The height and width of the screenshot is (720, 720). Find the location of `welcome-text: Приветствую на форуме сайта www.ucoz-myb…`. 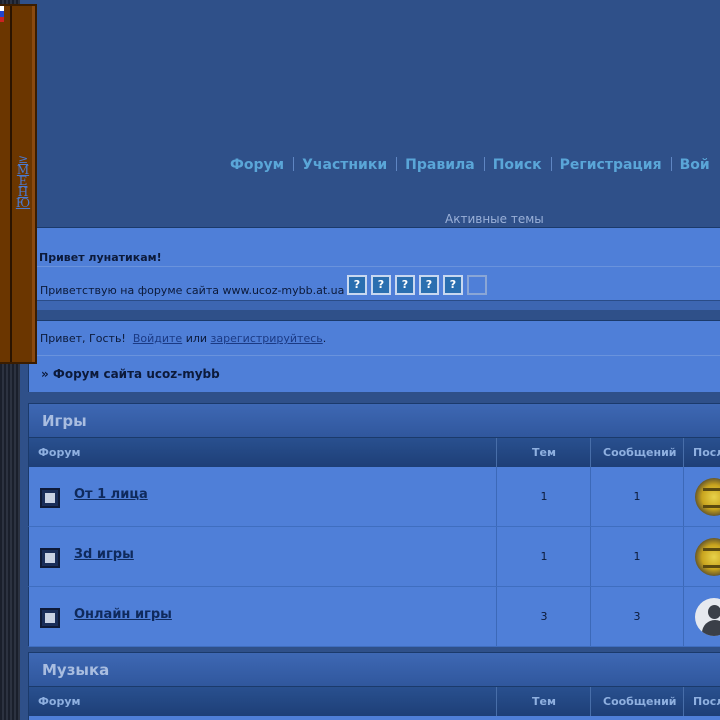

welcome-text: Приветствую на форуме сайта www.ucoz-myb… is located at coordinates (192, 290).